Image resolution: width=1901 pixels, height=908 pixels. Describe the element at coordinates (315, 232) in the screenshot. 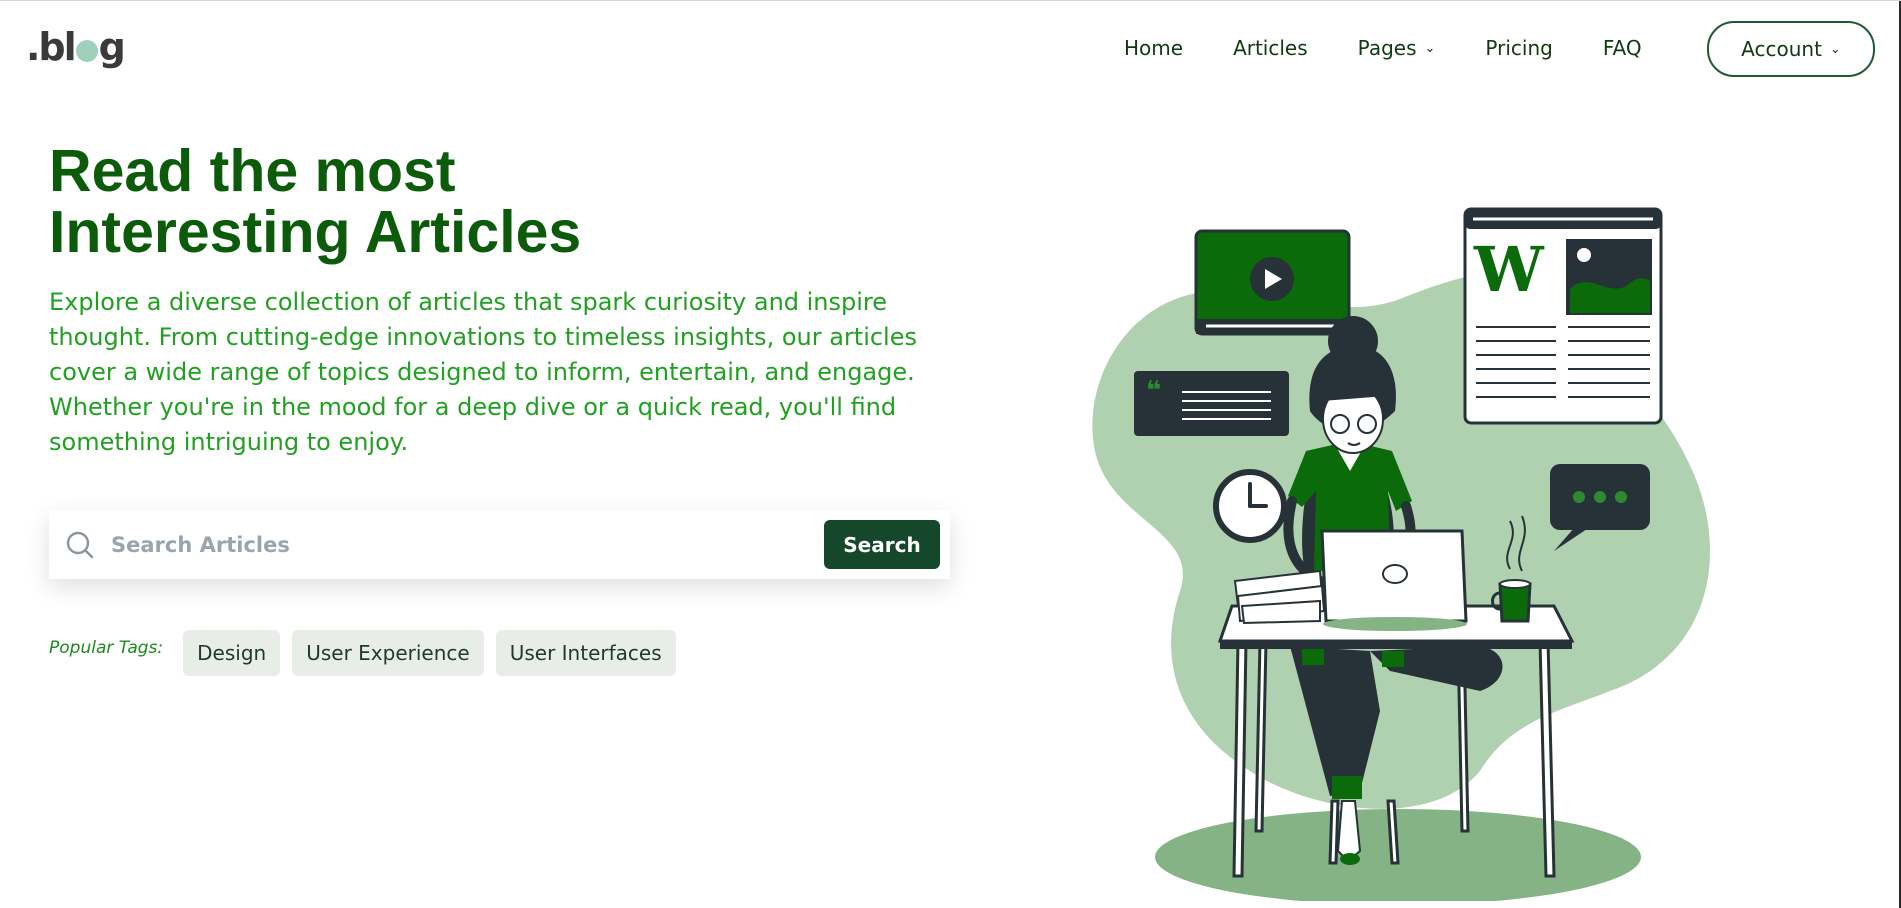

I see `hero-title-line2: Interesting Articles` at that location.